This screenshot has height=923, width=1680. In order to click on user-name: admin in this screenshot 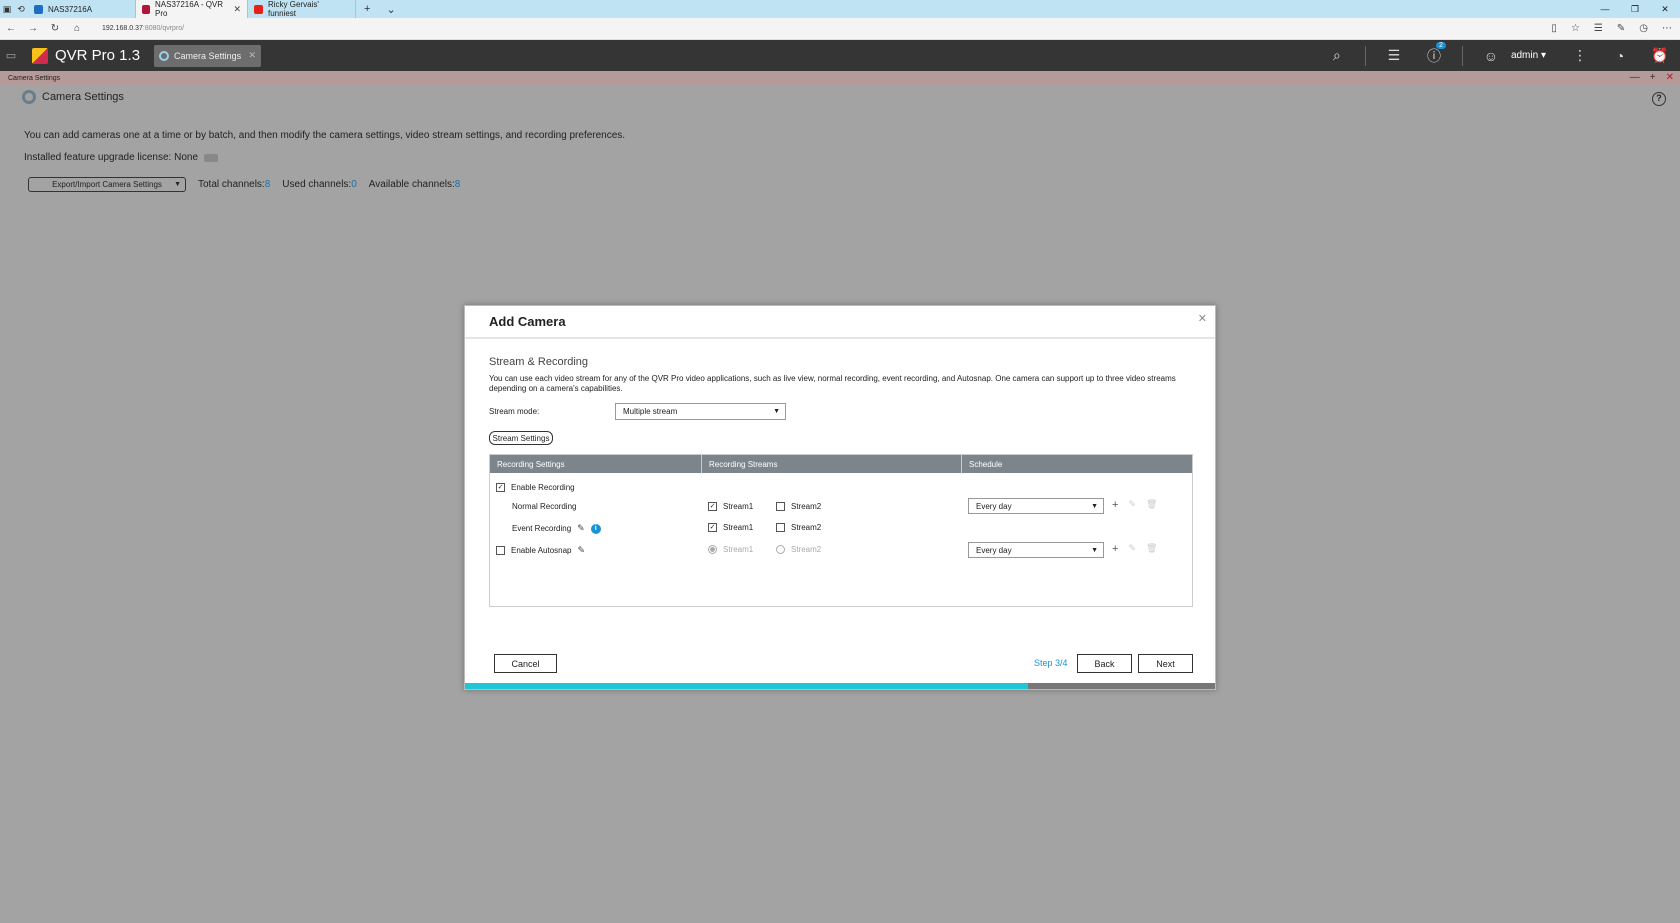, I will do `click(1524, 55)`.